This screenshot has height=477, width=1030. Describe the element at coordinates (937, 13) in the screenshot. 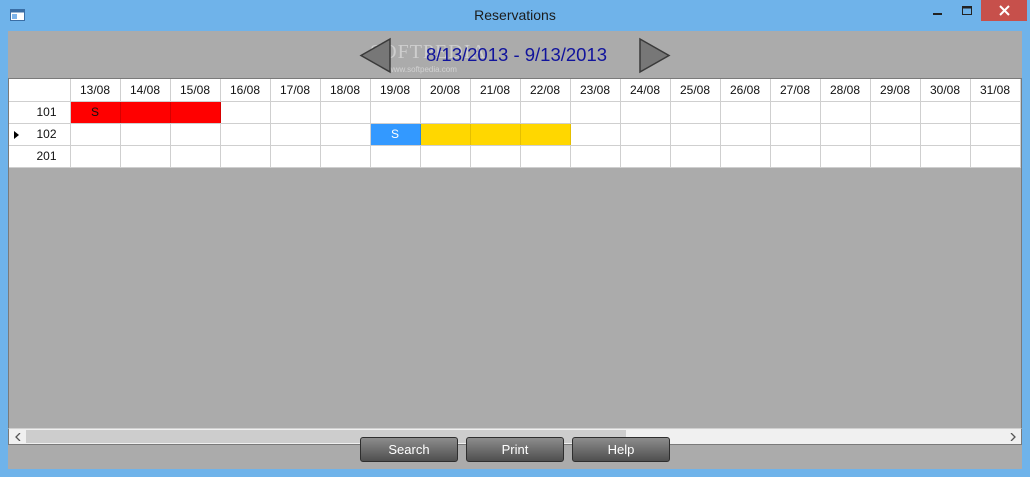

I see `minimize-icon` at that location.